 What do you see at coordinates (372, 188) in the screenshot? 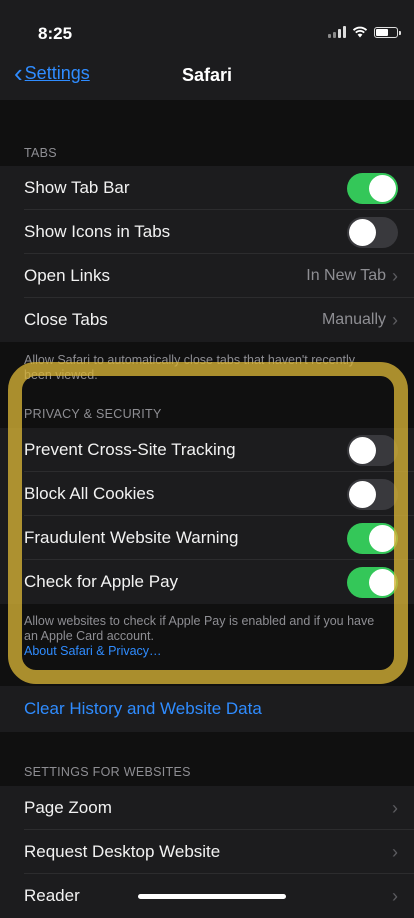
I see `show-tab-bar-toggle` at bounding box center [372, 188].